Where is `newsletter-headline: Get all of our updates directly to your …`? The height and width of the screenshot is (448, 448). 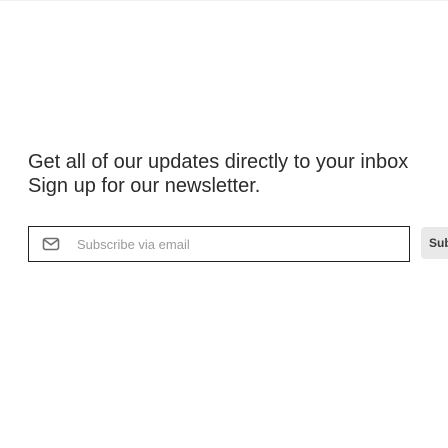 newsletter-headline: Get all of our updates directly to your … is located at coordinates (238, 174).